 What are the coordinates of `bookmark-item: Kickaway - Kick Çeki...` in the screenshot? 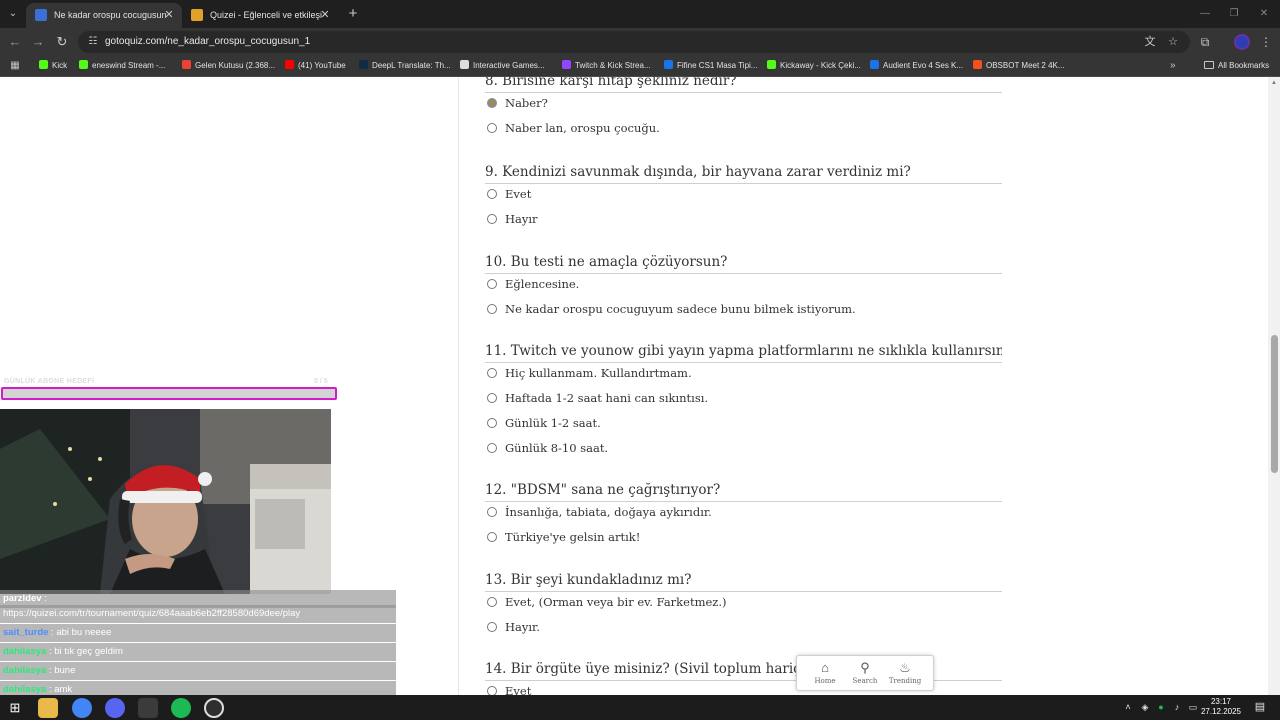 It's located at (814, 66).